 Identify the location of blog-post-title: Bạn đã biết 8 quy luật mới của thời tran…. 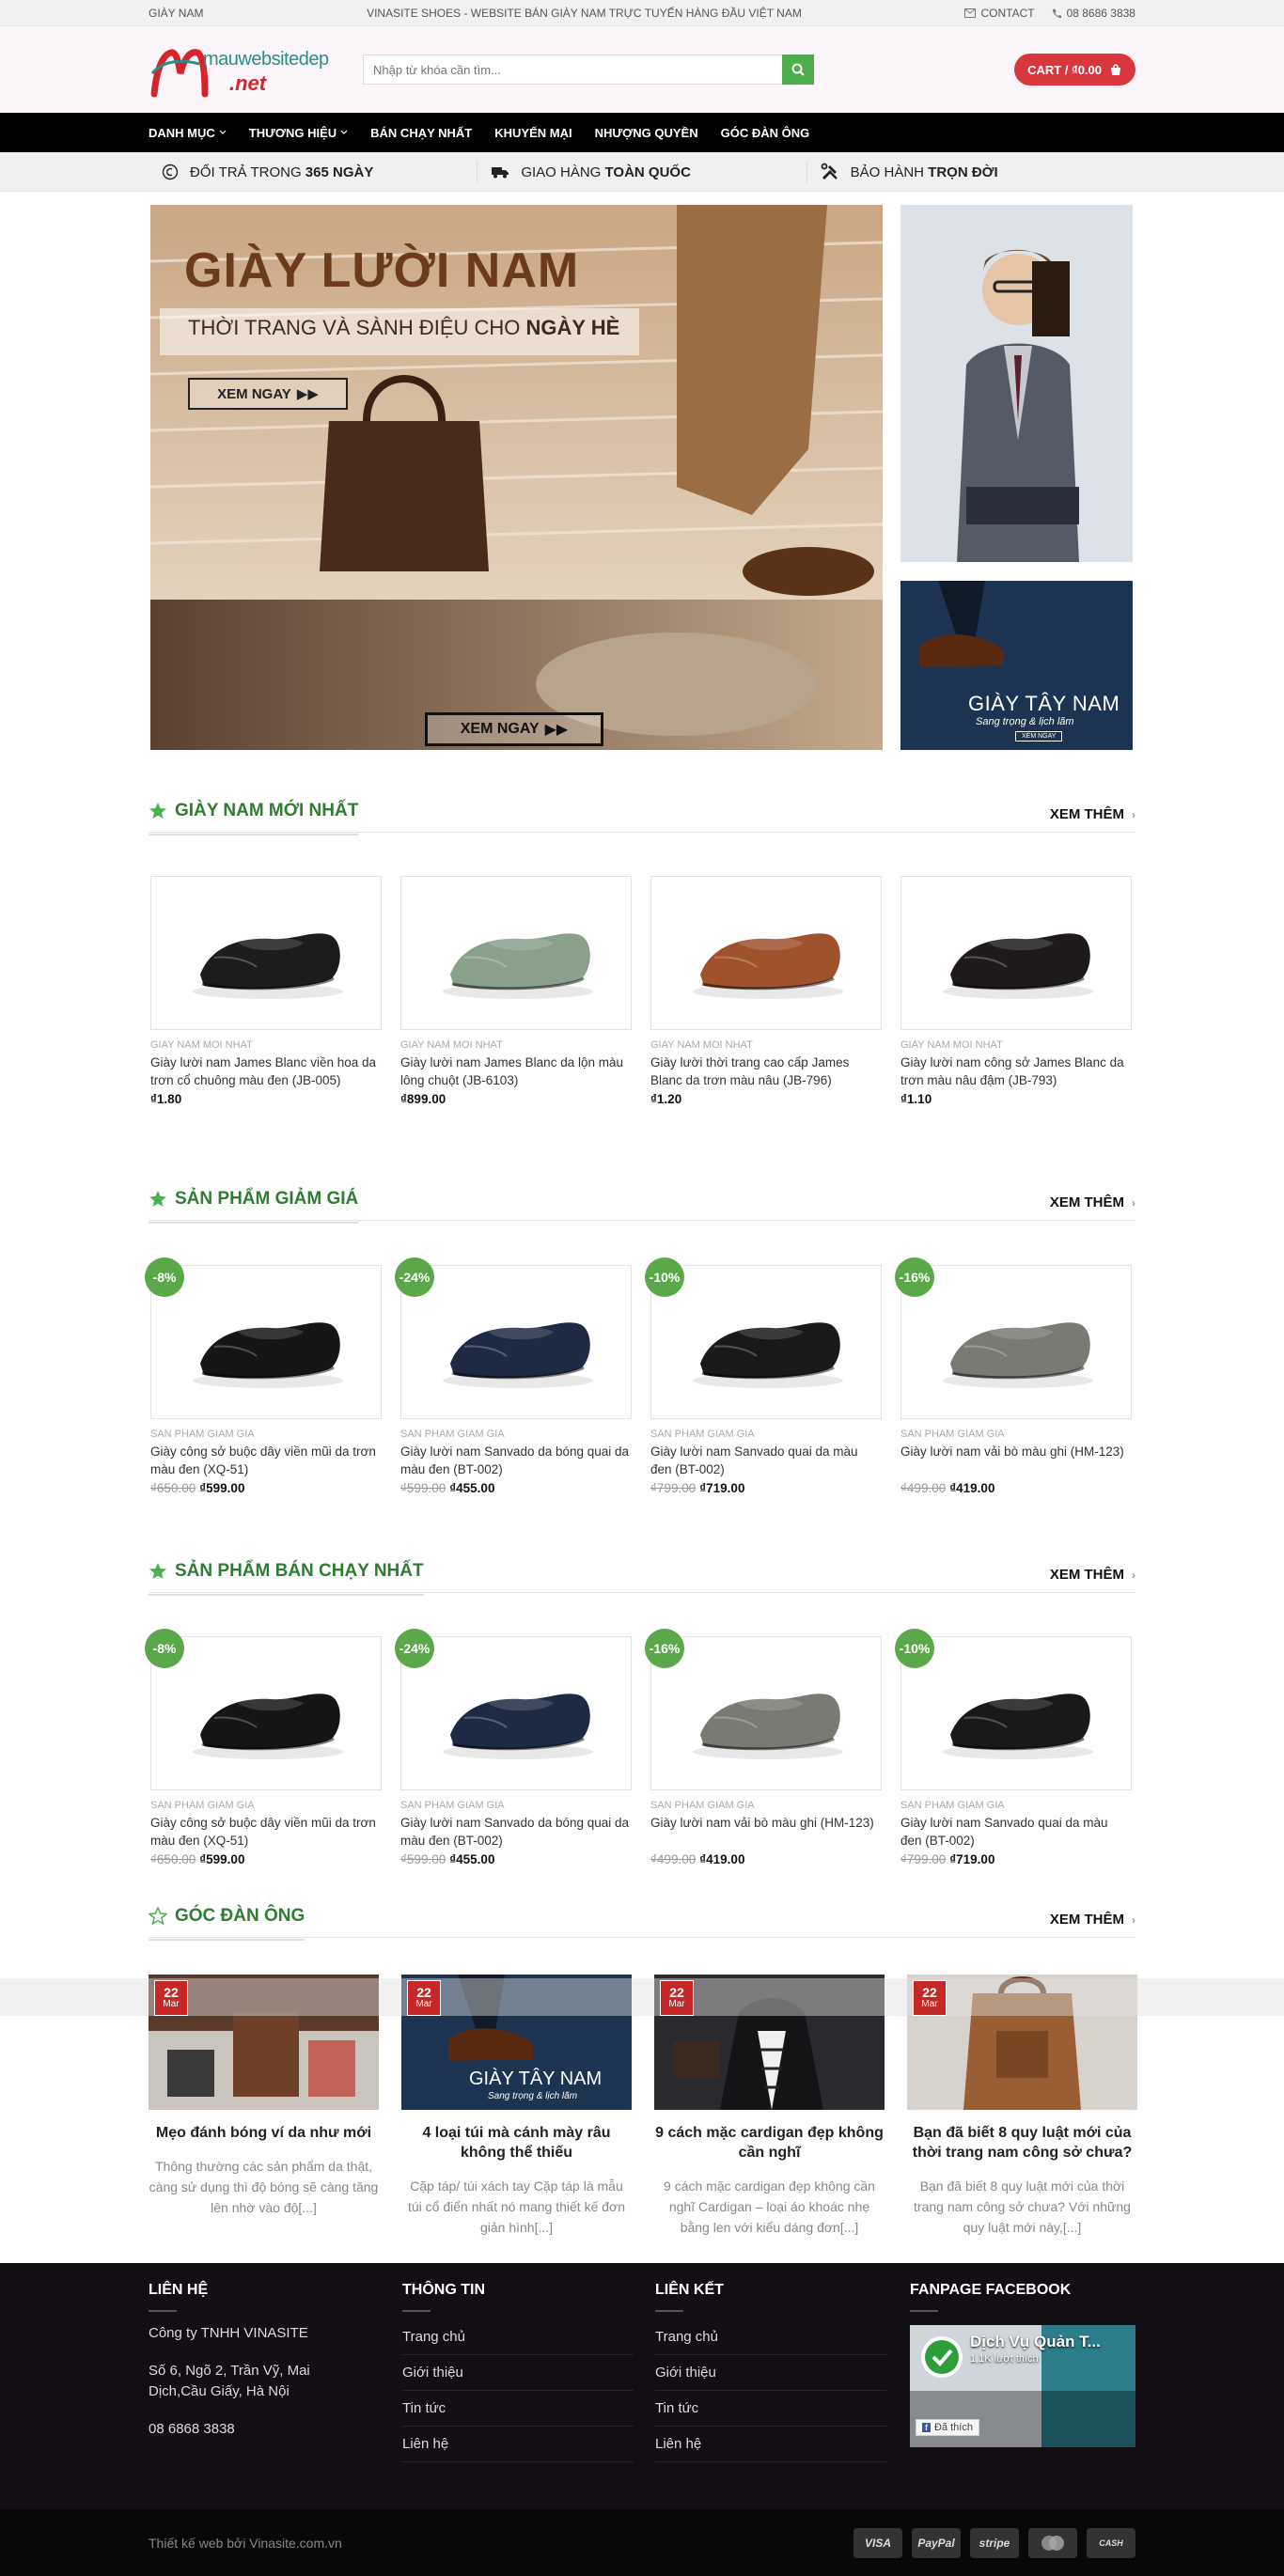
(1022, 2143).